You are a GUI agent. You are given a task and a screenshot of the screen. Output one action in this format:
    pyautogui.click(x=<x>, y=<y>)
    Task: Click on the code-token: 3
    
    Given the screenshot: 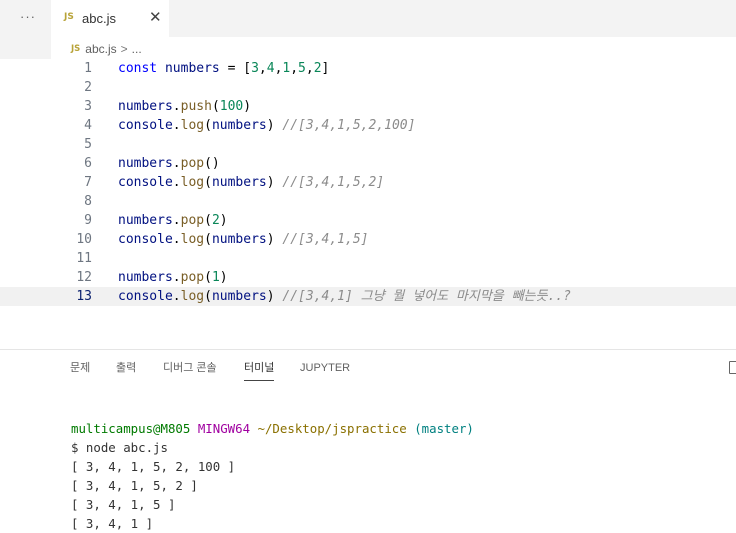 What is the action you would take?
    pyautogui.click(x=255, y=68)
    